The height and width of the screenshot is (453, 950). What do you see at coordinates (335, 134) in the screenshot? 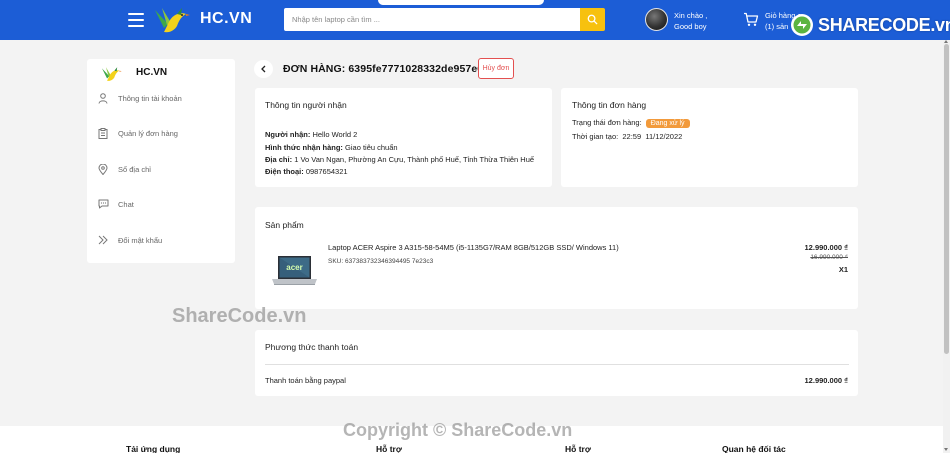
I see `recipient-name: Hello World 2` at bounding box center [335, 134].